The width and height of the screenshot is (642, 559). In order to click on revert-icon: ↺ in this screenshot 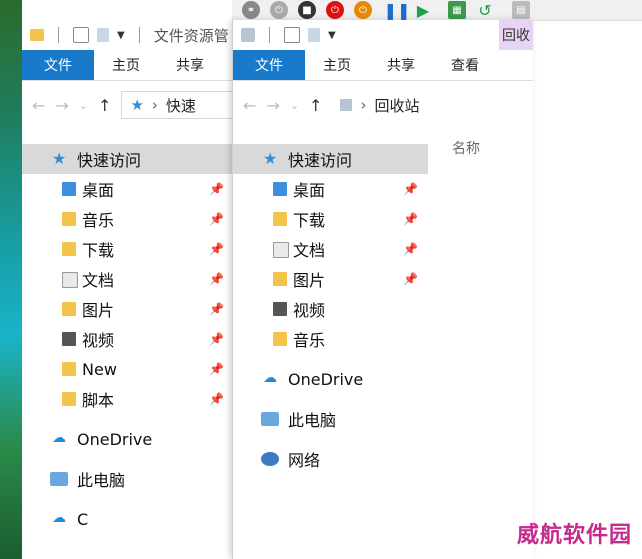, I will do `click(485, 10)`.